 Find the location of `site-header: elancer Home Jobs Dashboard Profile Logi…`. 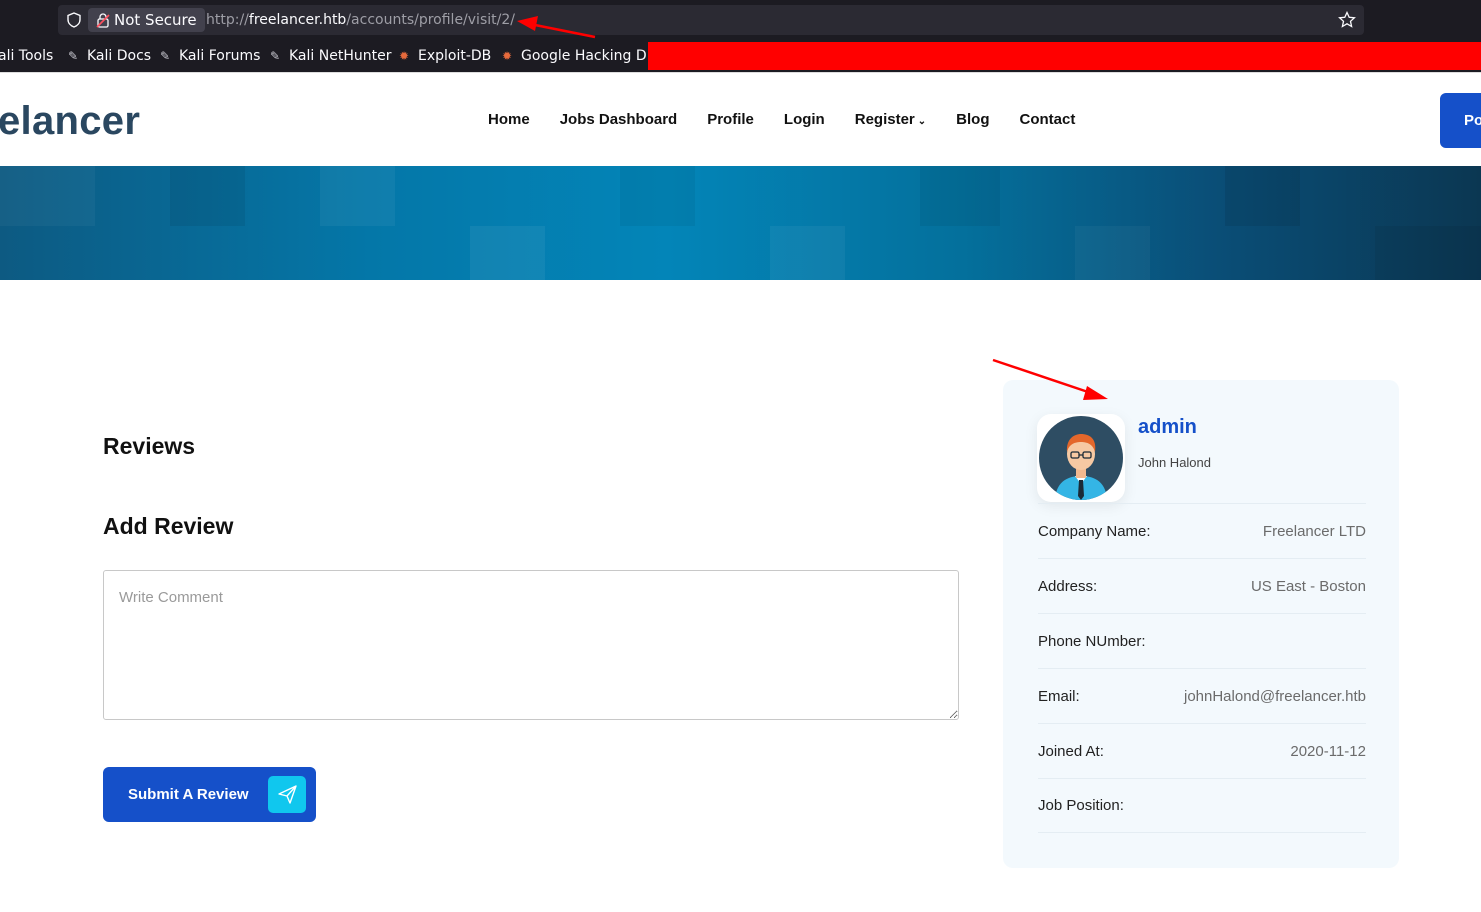

site-header: elancer Home Jobs Dashboard Profile Logi… is located at coordinates (740, 119).